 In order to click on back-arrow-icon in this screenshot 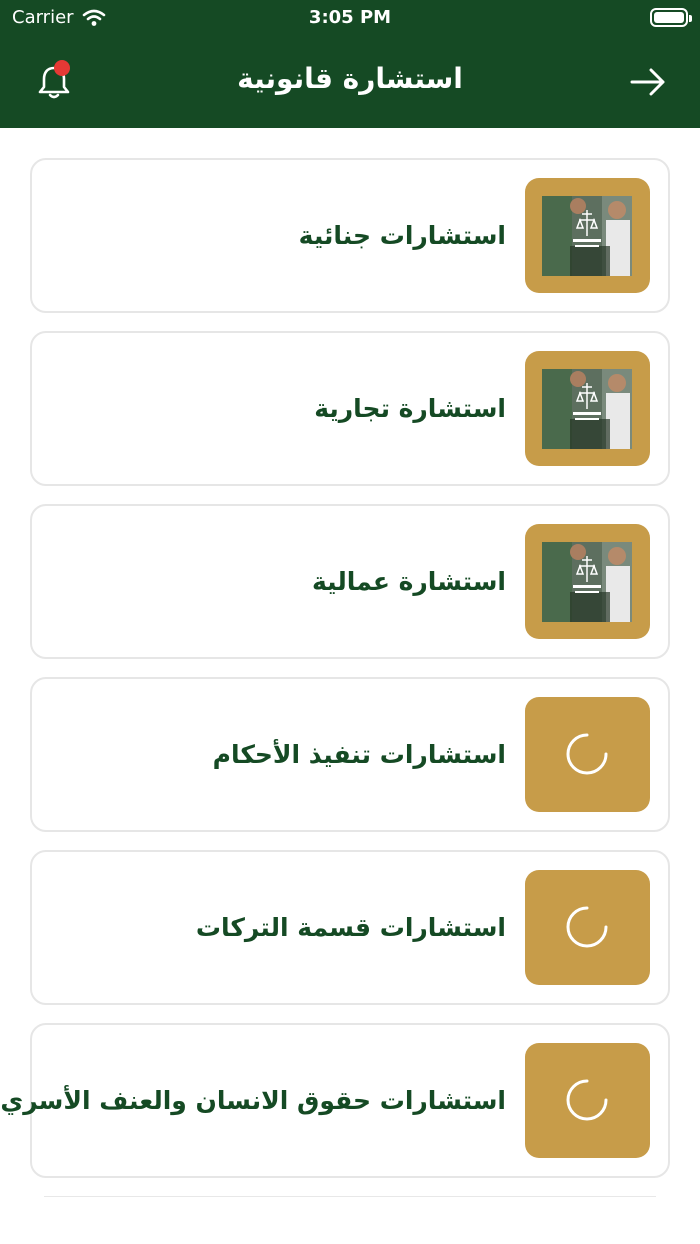, I will do `click(648, 82)`.